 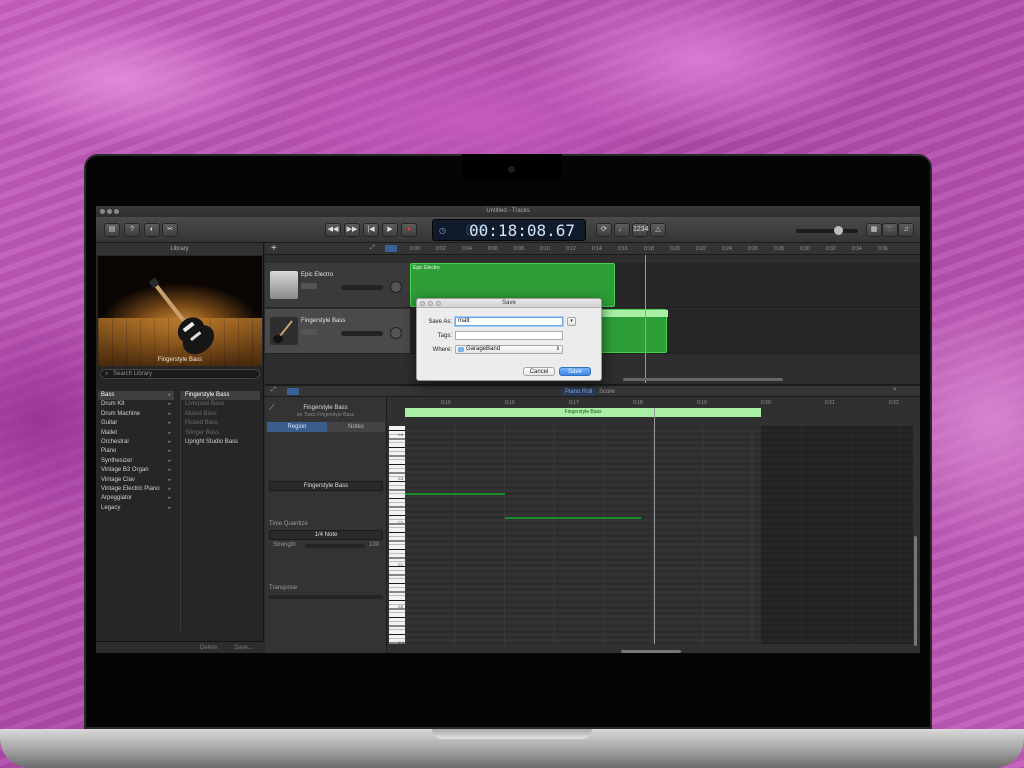 What do you see at coordinates (397, 535) in the screenshot?
I see `piano-keyboard` at bounding box center [397, 535].